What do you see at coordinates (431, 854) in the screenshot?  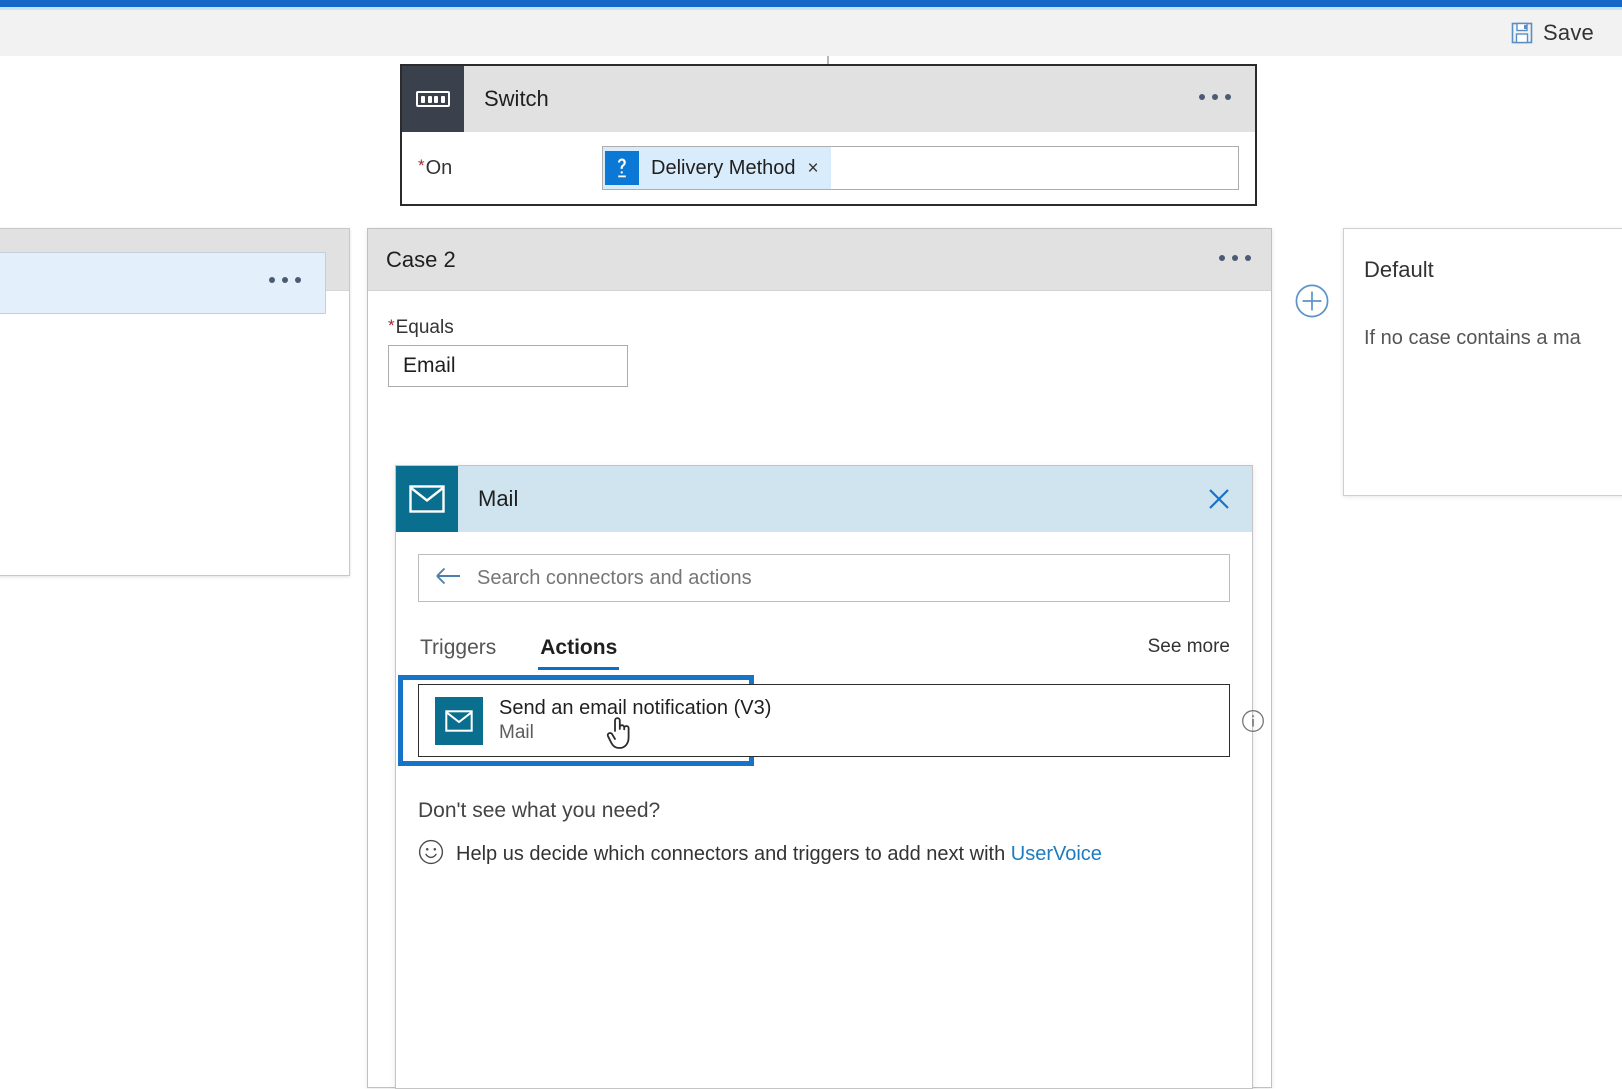 I see `smiley-face-icon` at bounding box center [431, 854].